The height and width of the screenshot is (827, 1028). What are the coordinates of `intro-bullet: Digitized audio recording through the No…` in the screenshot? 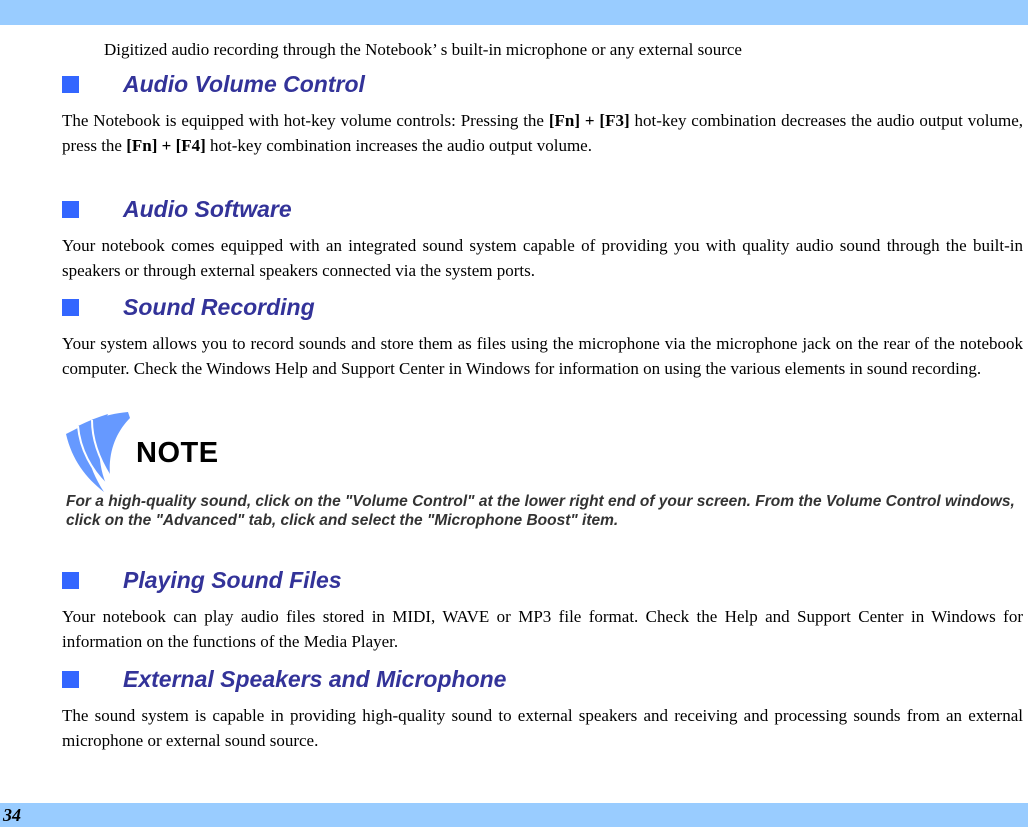 It's located at (537, 52).